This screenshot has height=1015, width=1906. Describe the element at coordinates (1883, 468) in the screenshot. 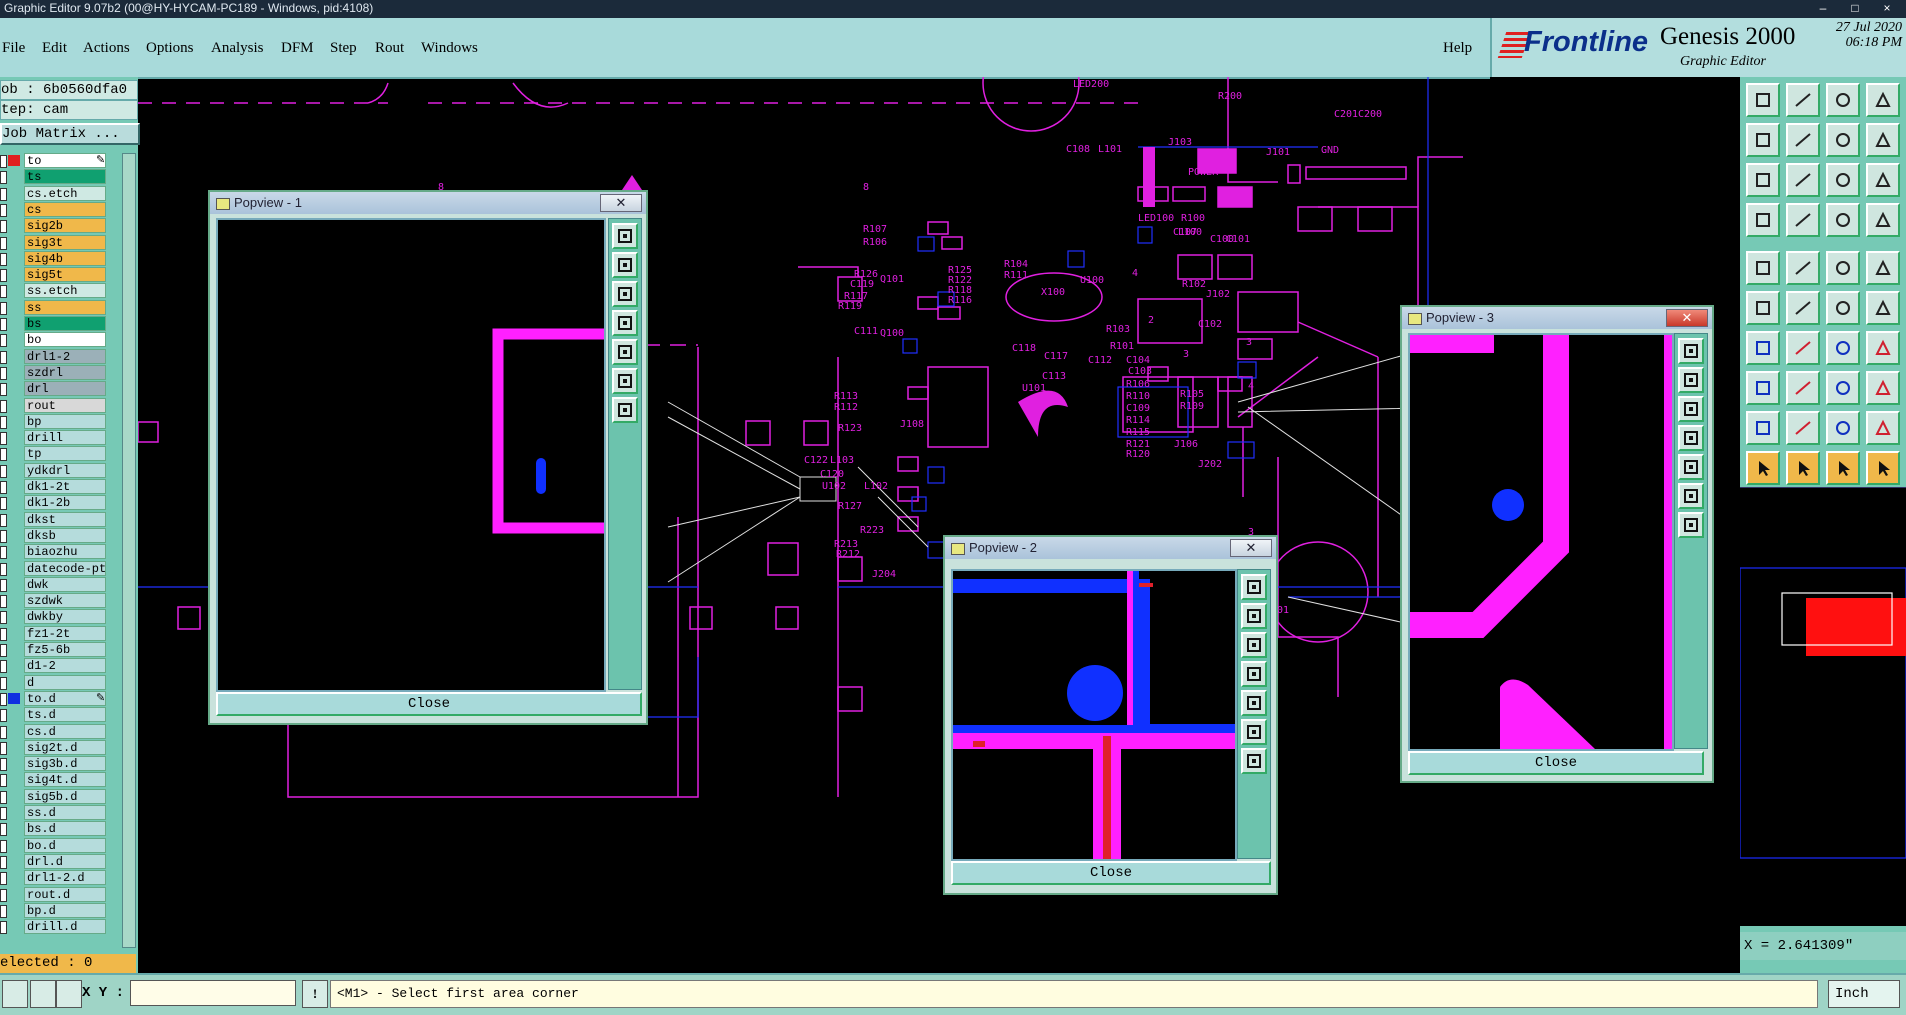

I see `select-multi-icon` at that location.